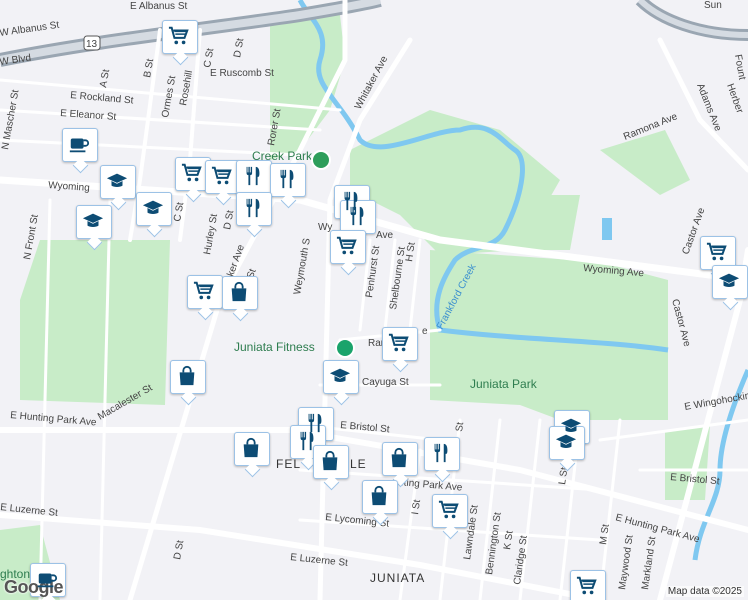 The image size is (748, 600). I want to click on street-label-fountain: Fount, so click(739, 67).